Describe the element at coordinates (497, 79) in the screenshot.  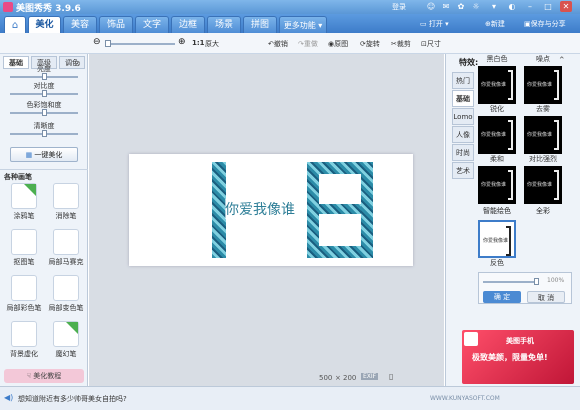
I see `effect-item-1: 黑白色 你爱我像谁` at that location.